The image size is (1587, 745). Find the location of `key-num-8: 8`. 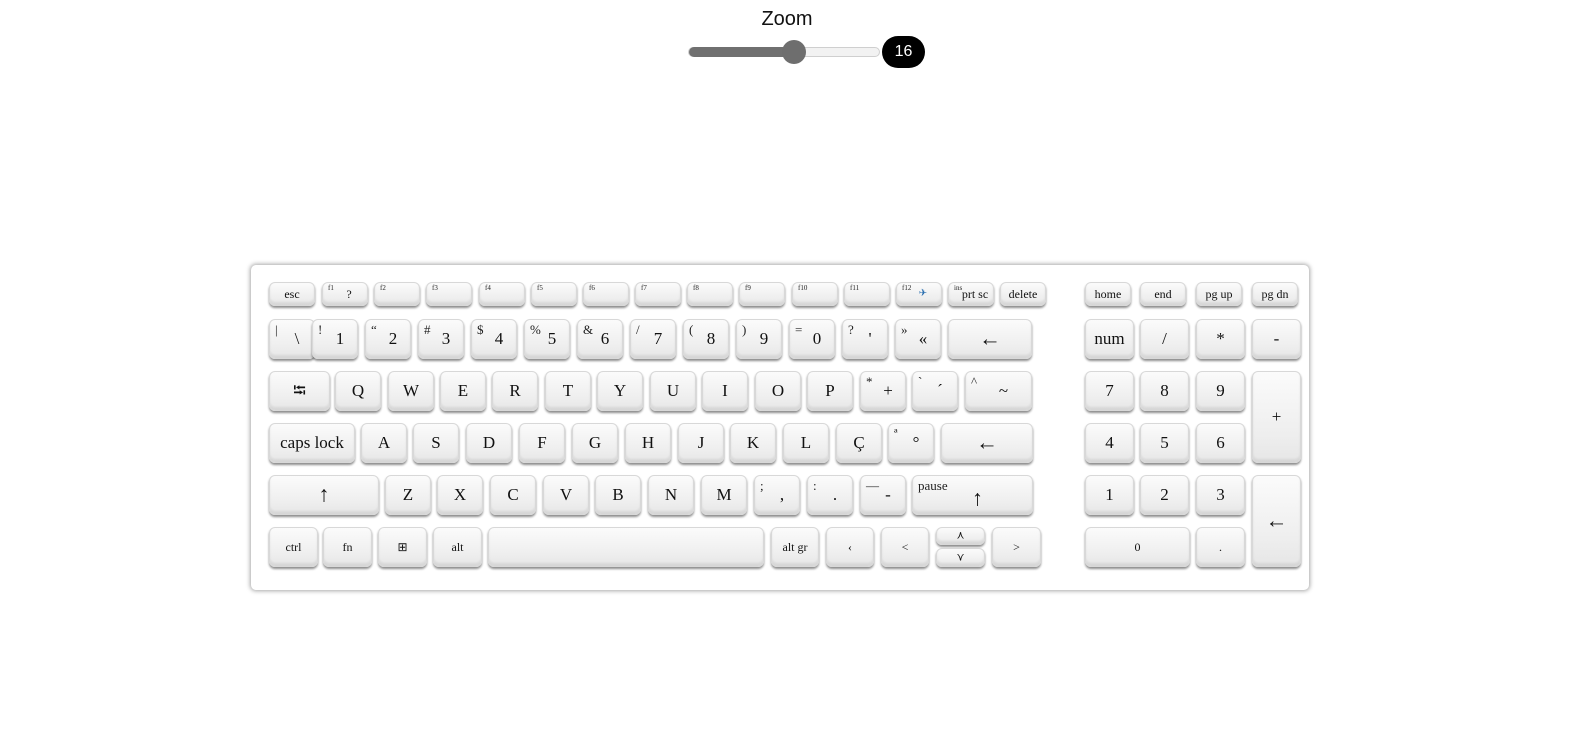

key-num-8: 8 is located at coordinates (1164, 391).